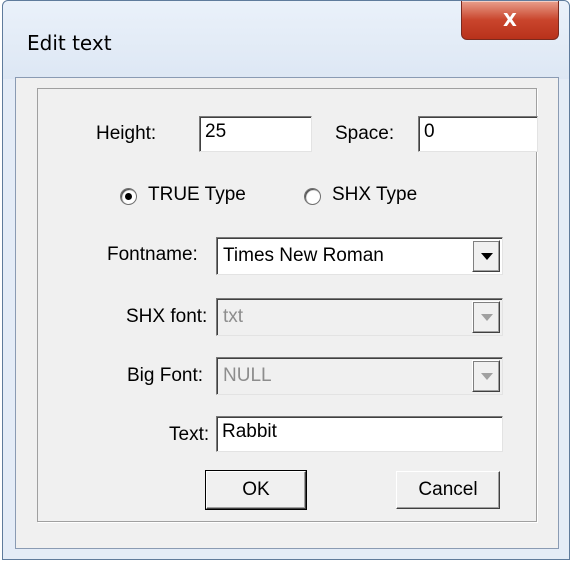 This screenshot has width=572, height=562. Describe the element at coordinates (197, 195) in the screenshot. I see `radio-true-type-label: TRUE Type` at that location.